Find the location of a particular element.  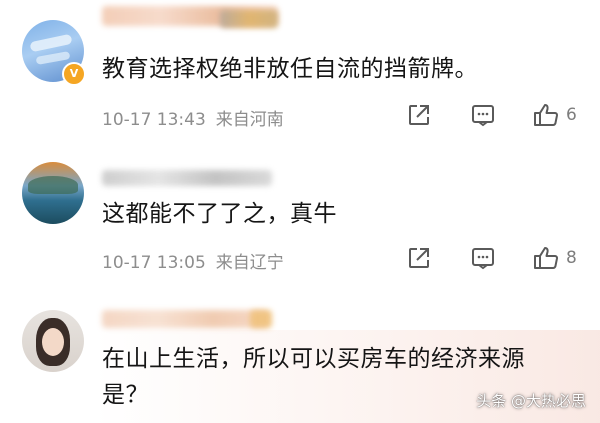

verified-badge: V is located at coordinates (74, 74).